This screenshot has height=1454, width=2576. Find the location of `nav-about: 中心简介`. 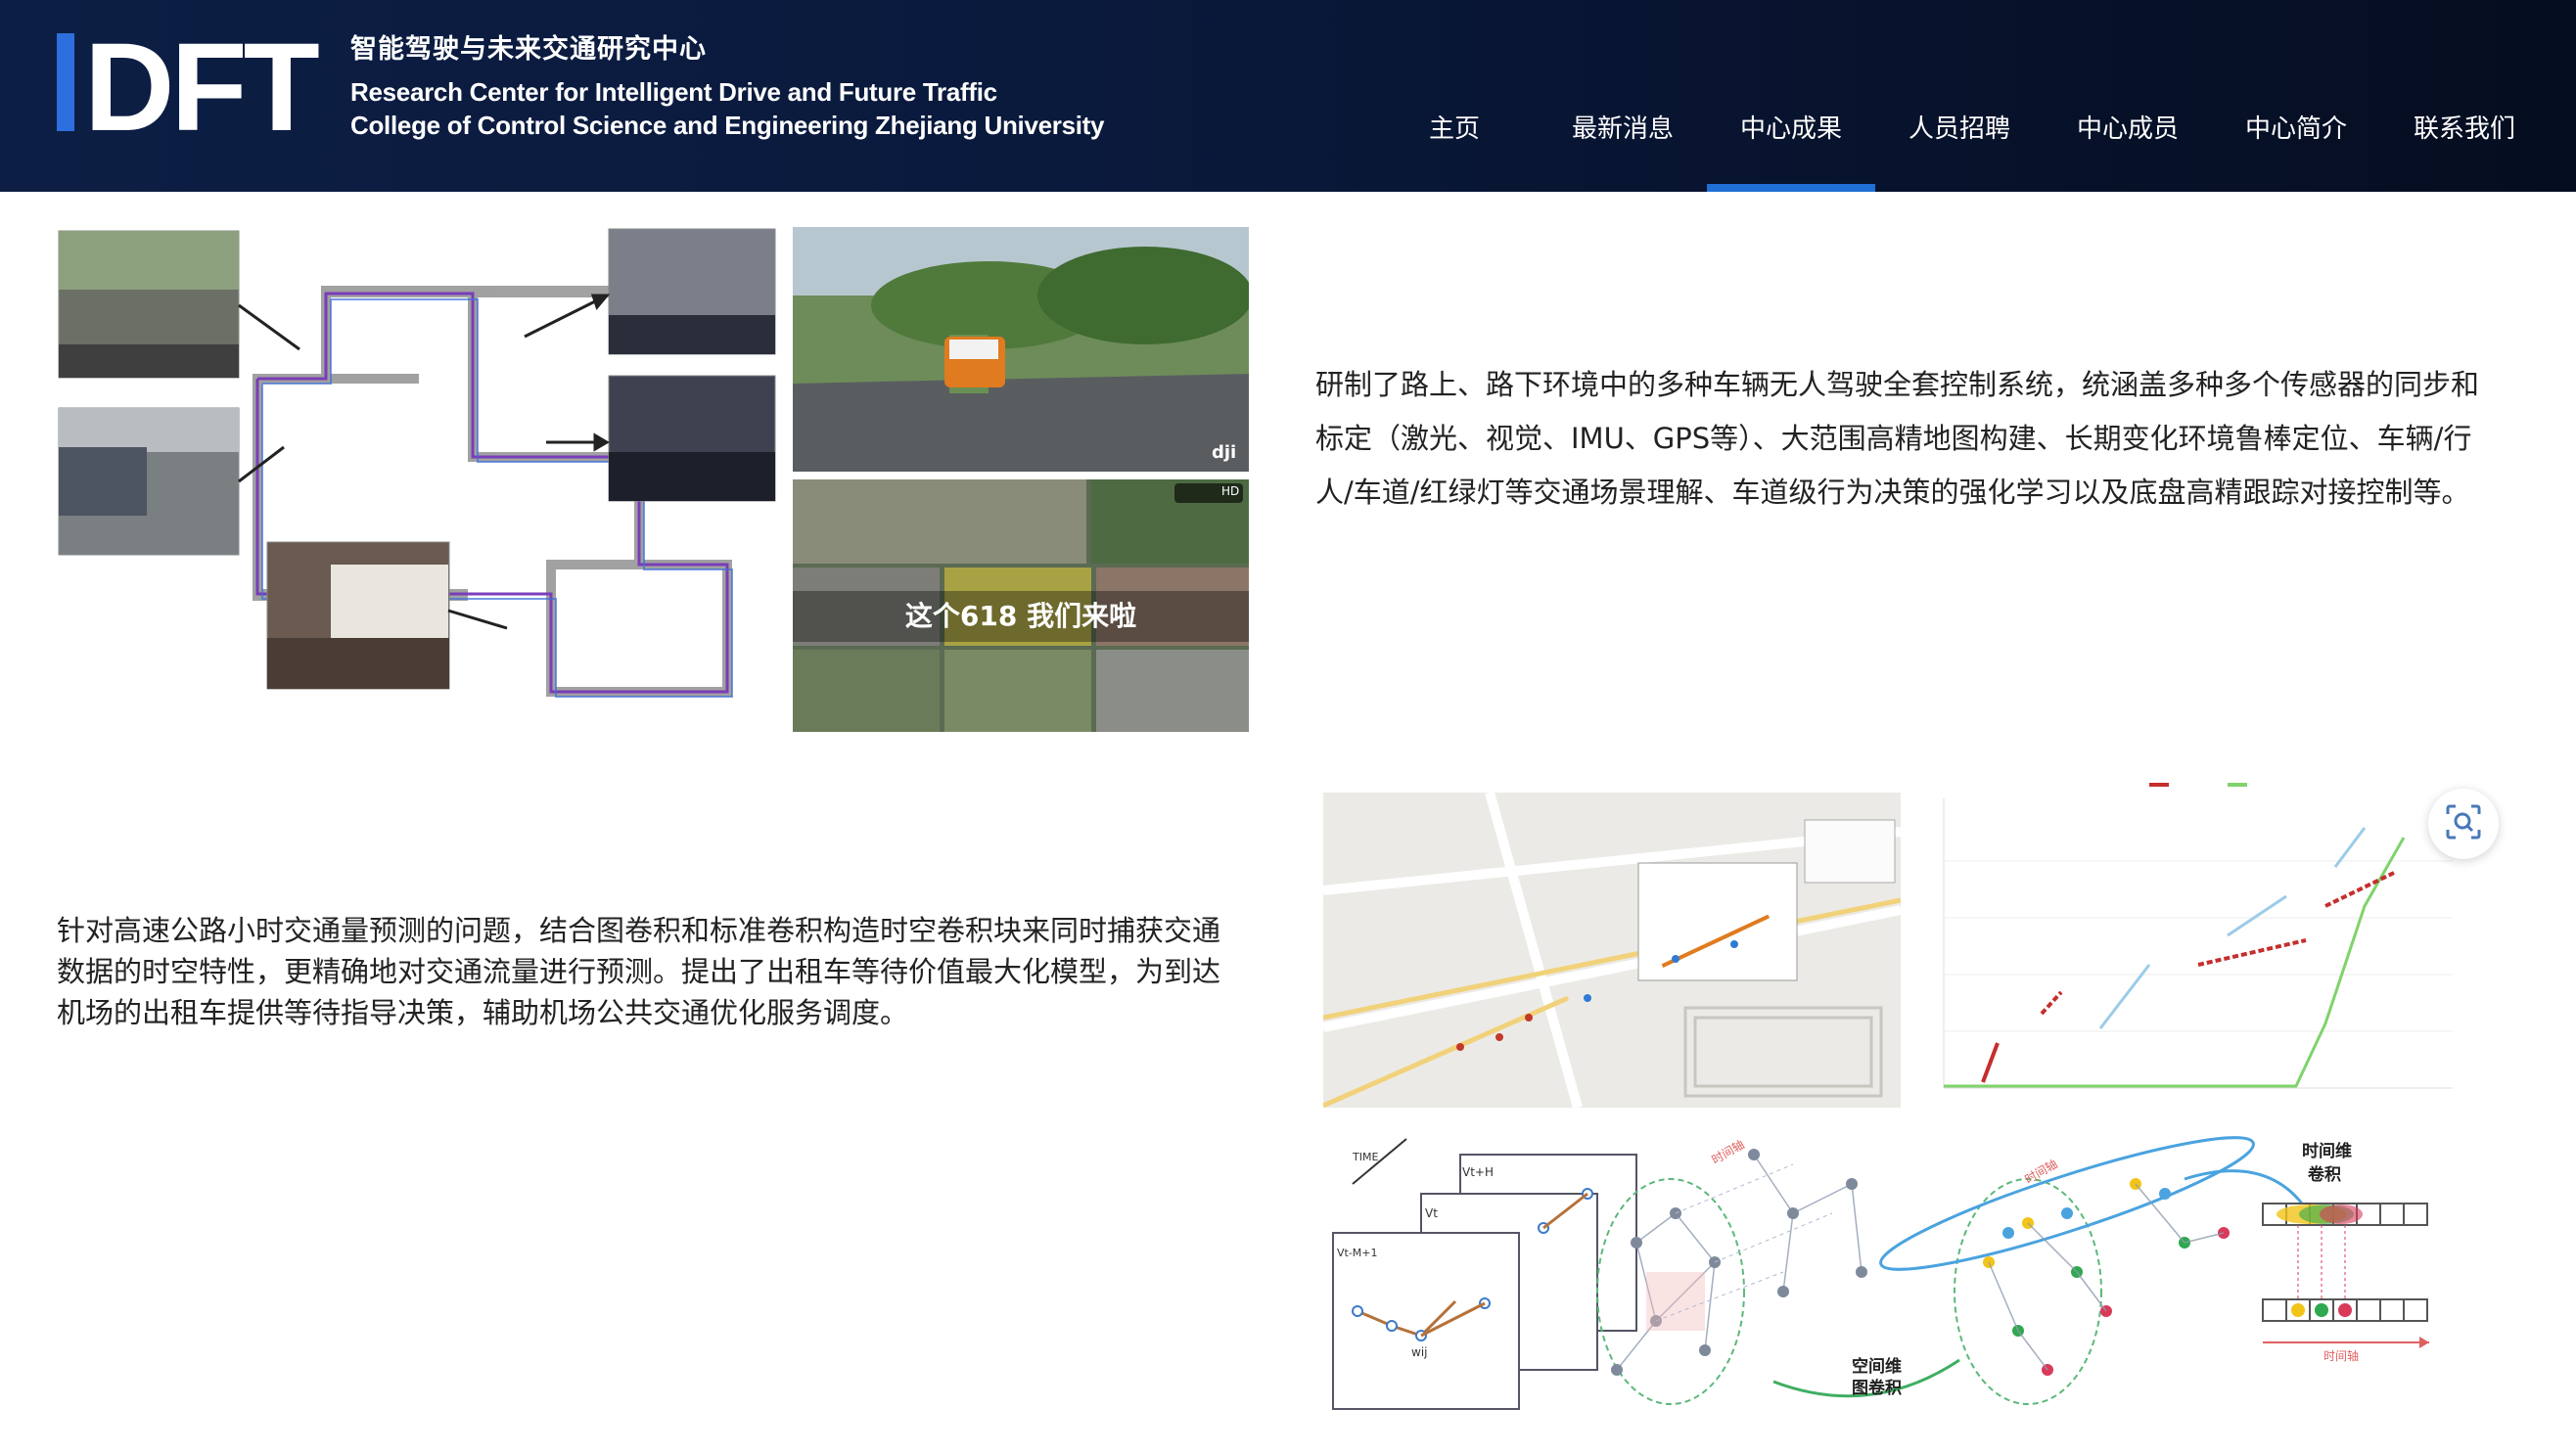

nav-about: 中心简介 is located at coordinates (2296, 96).